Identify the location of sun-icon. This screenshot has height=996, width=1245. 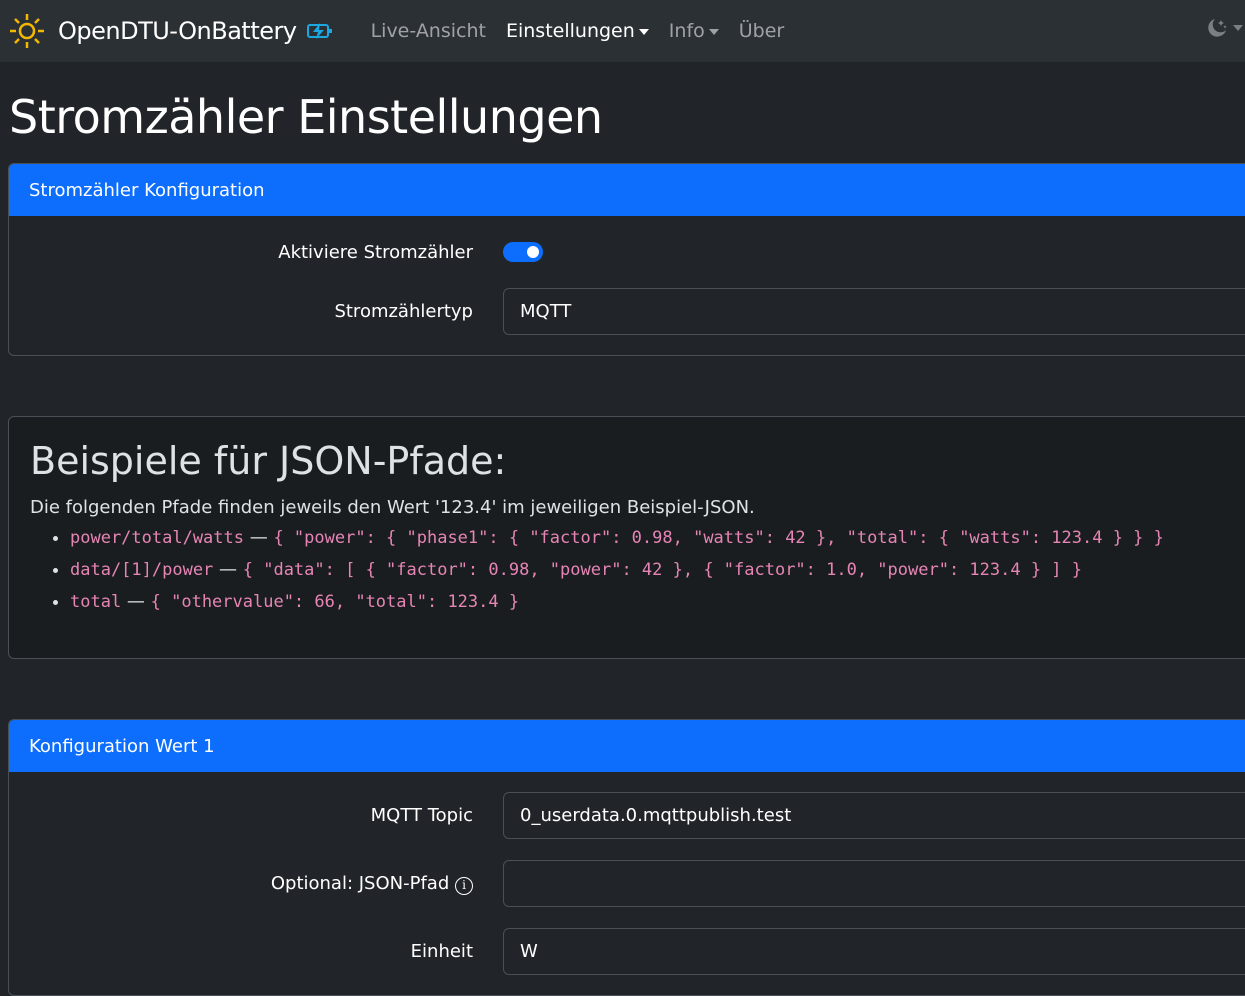
(27, 31).